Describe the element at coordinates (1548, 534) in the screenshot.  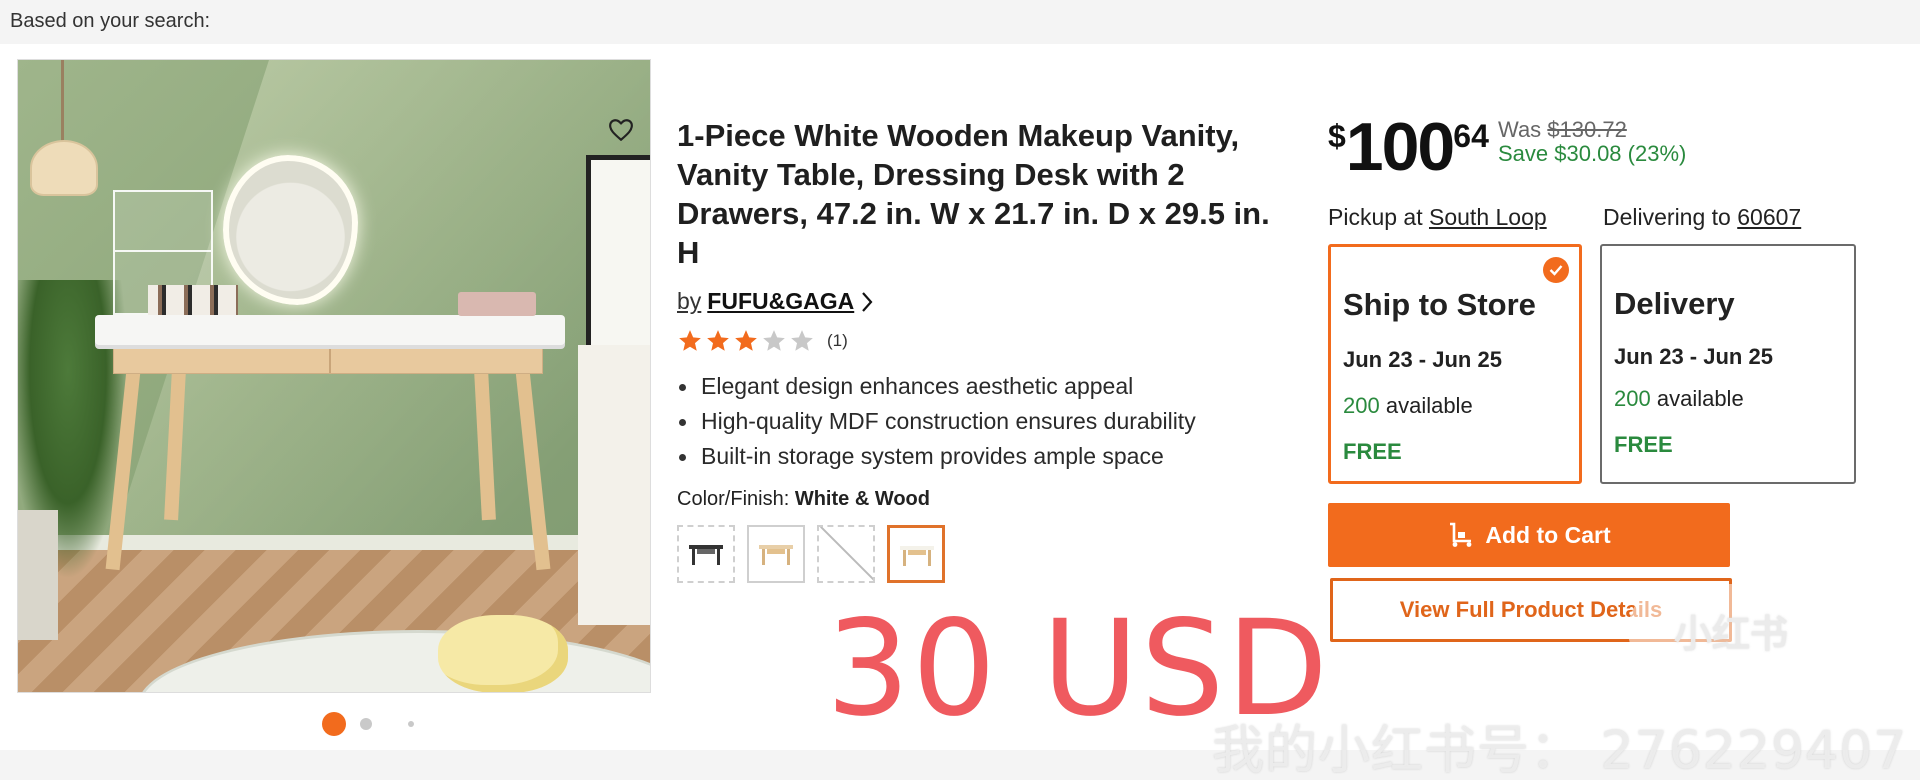
I see `add-to-cart-label: Add to Cart` at that location.